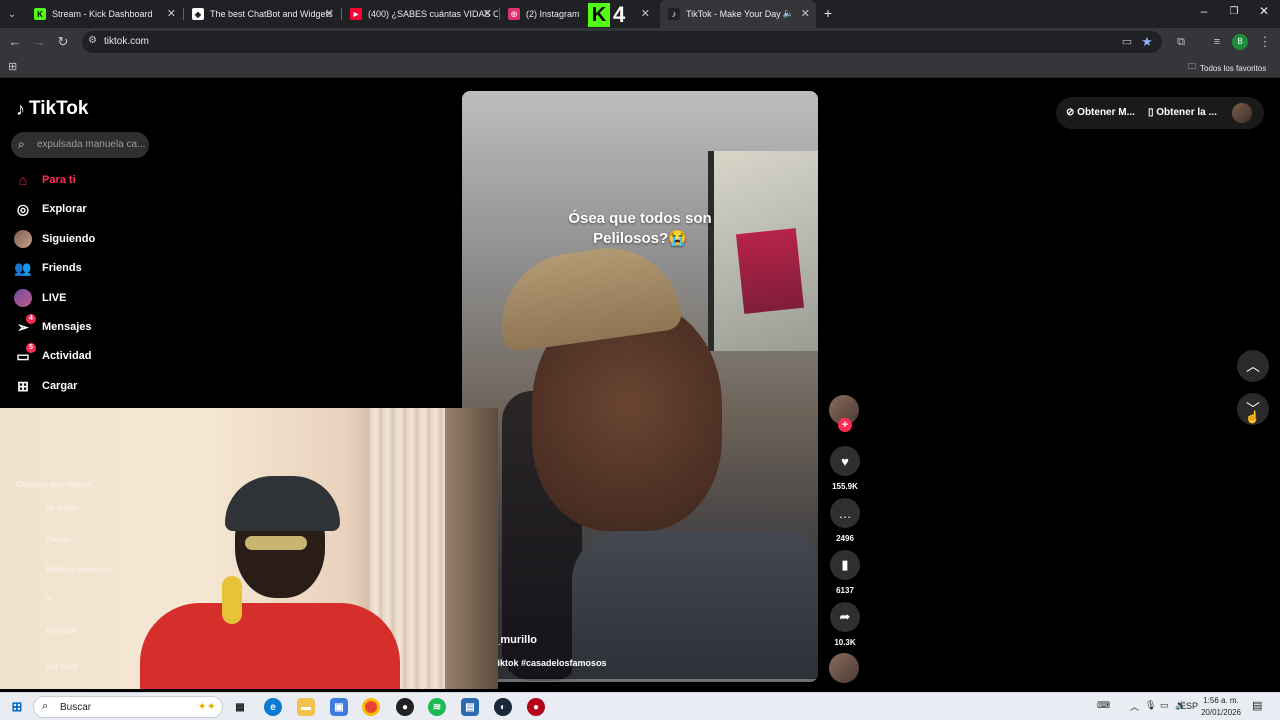 Image resolution: width=1280 pixels, height=720 pixels. What do you see at coordinates (788, 13) in the screenshot?
I see `speaker-icon: 🔈` at bounding box center [788, 13].